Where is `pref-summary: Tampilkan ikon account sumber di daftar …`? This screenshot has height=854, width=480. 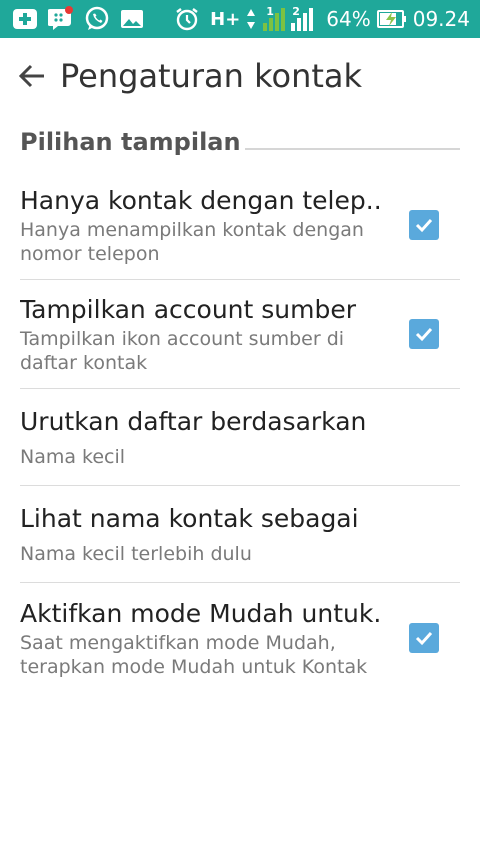
pref-summary: Tampilkan ikon account sumber di daftar … is located at coordinates (182, 351).